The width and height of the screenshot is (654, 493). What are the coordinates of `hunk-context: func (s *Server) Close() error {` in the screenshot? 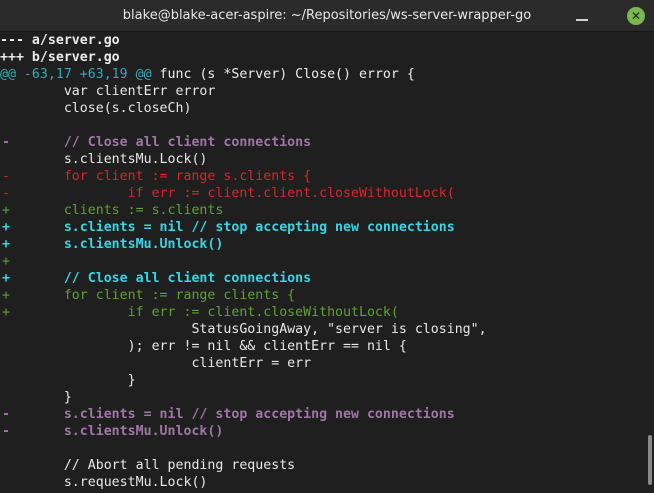 It's located at (283, 74).